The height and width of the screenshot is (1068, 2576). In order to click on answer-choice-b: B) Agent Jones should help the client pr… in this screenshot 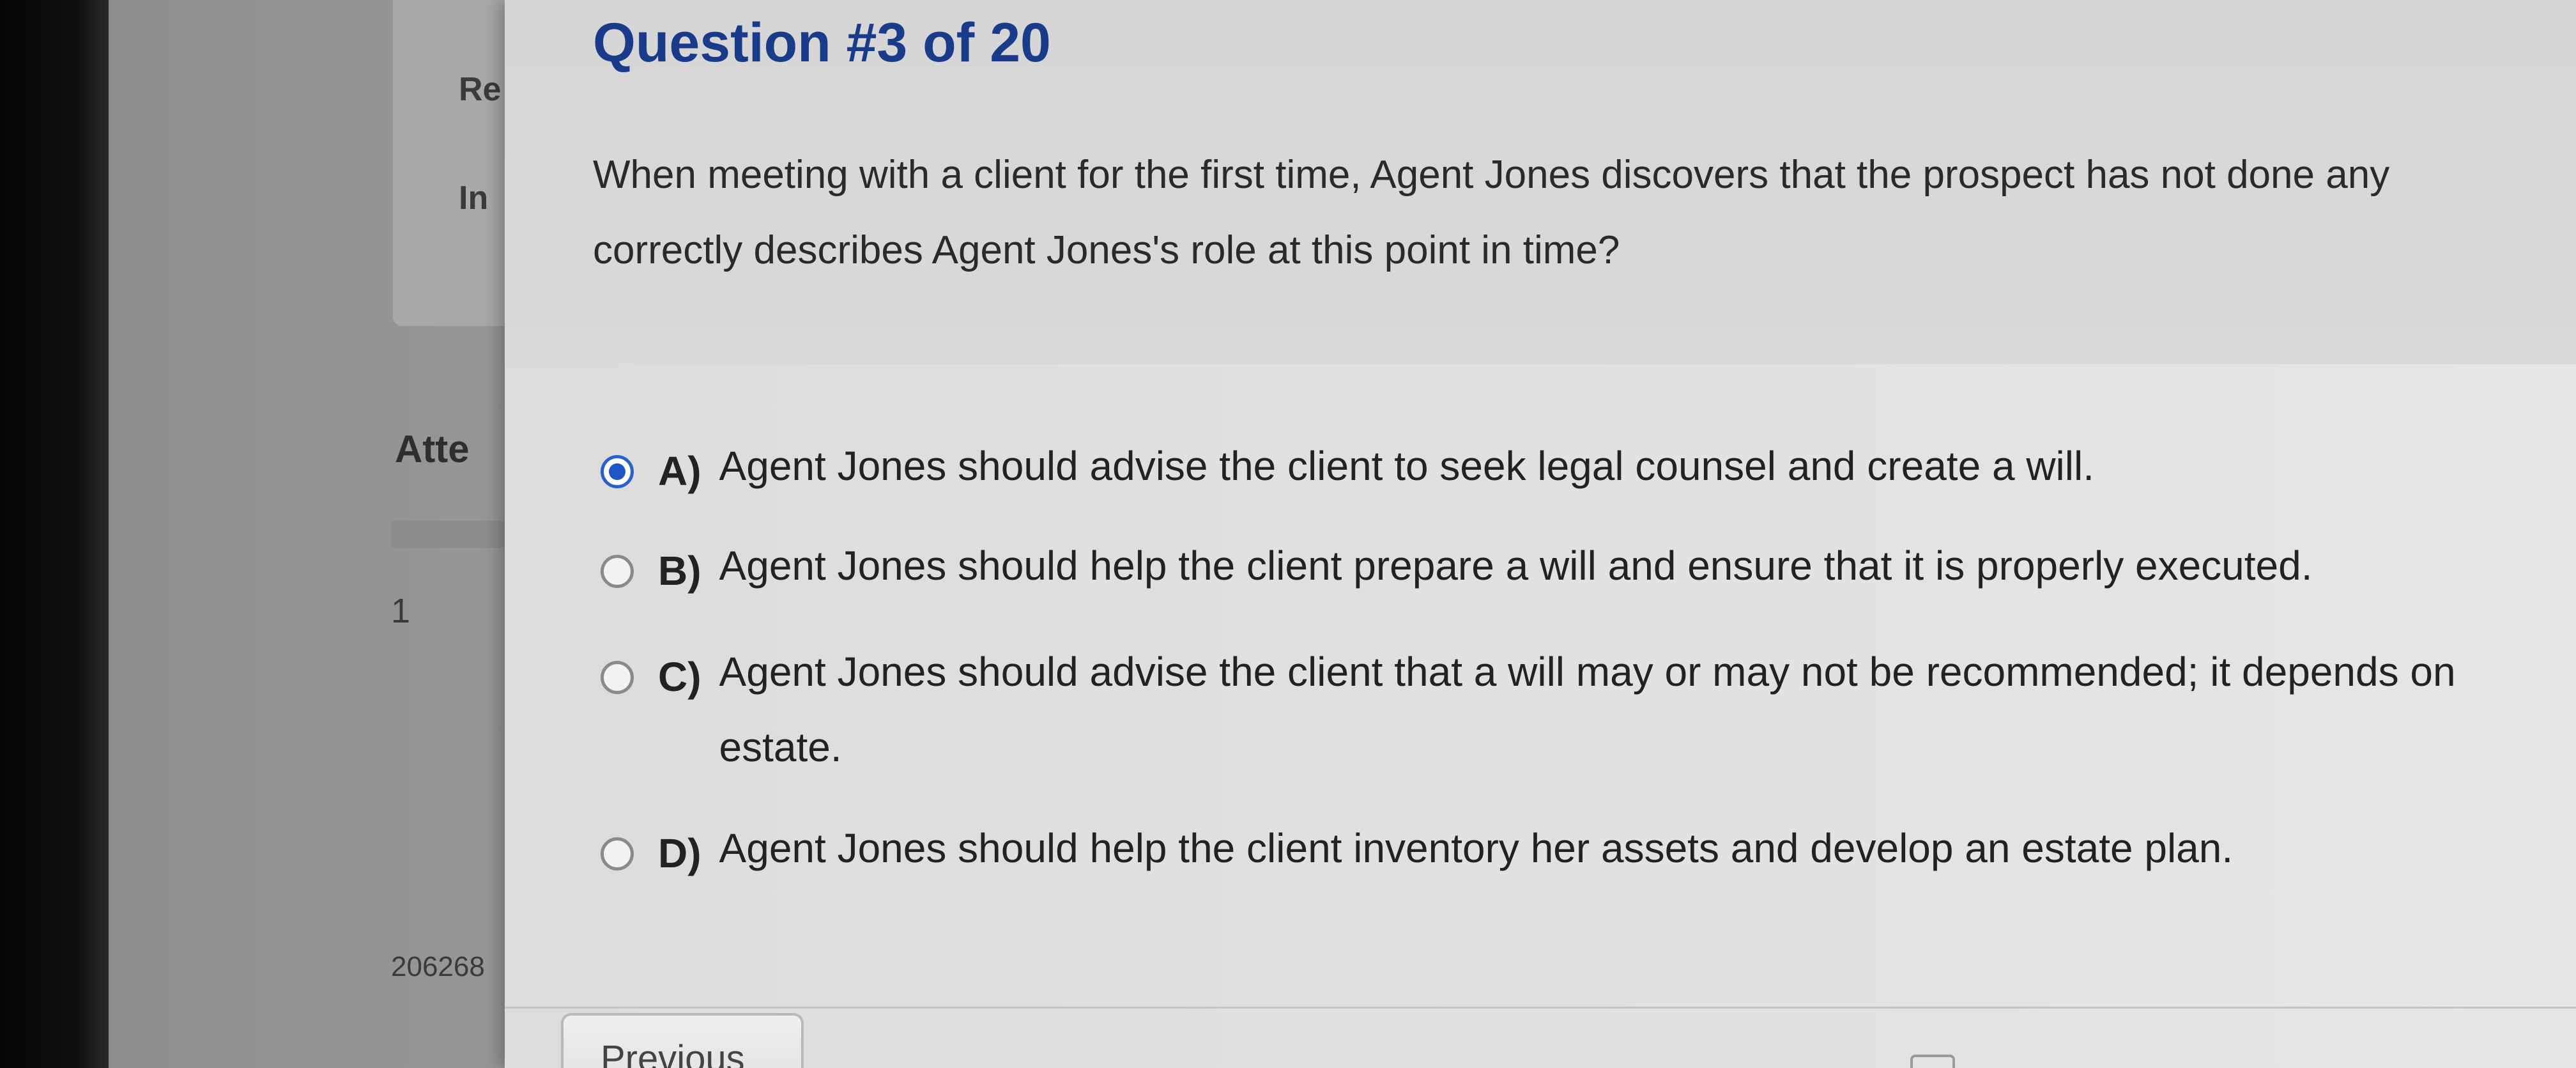, I will do `click(1457, 573)`.